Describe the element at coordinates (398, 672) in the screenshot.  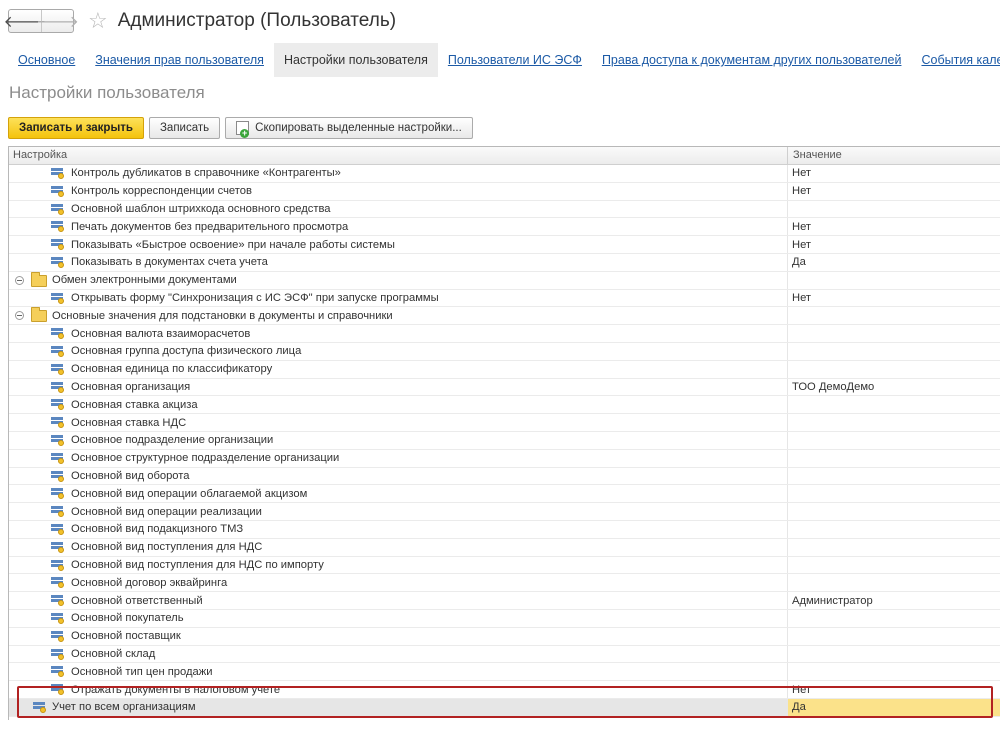
I see `setting-cell: Основной тип цен продажи` at that location.